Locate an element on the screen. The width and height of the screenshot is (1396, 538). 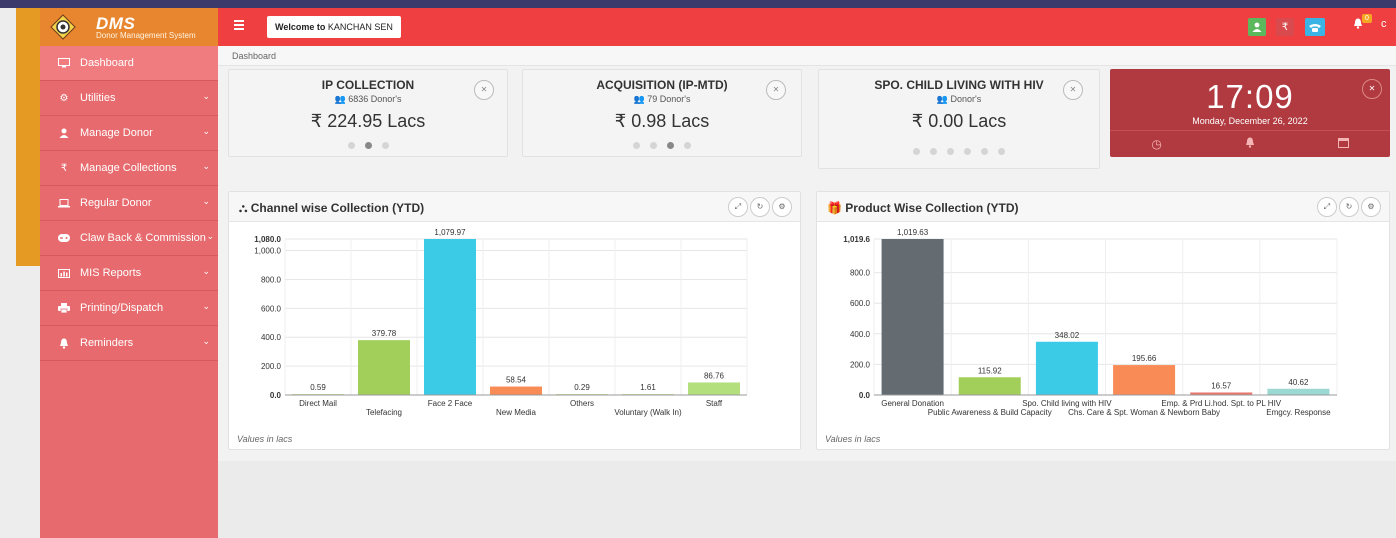
brand: DMS Donor Management System is located at coordinates (129, 27).